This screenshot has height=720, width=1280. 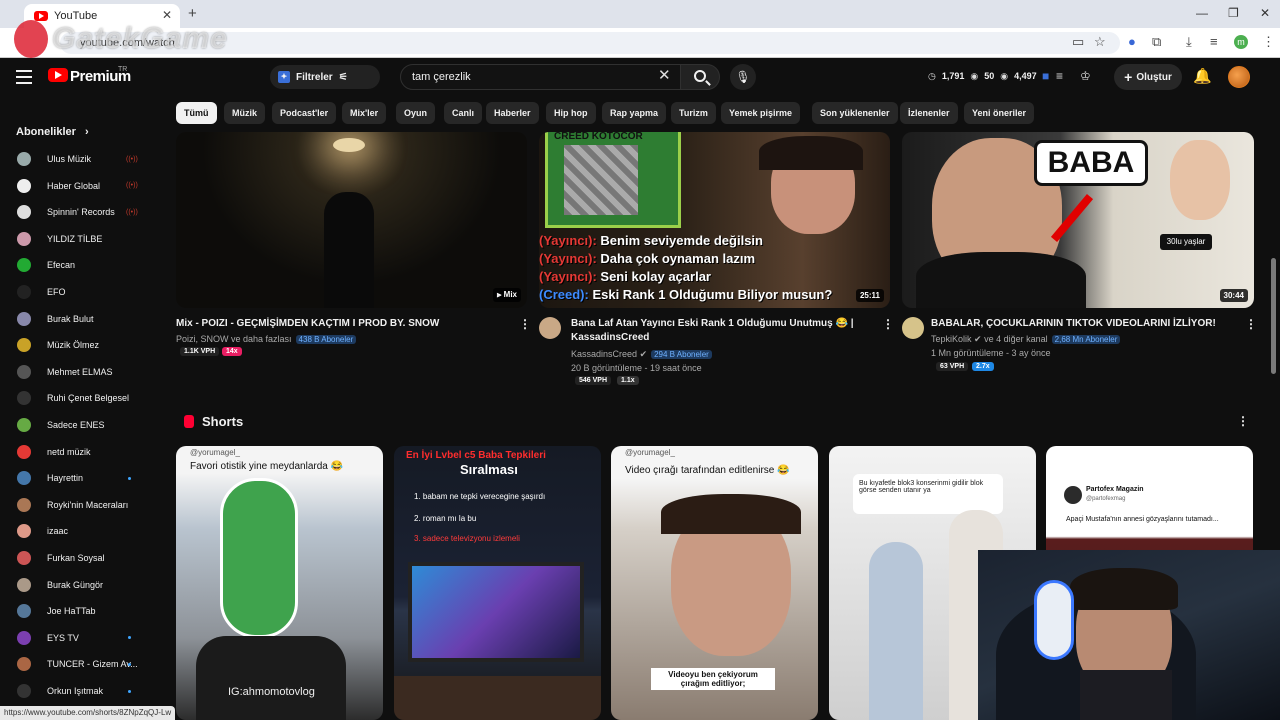 I want to click on chip-11: Son yüklenenler, so click(x=855, y=113).